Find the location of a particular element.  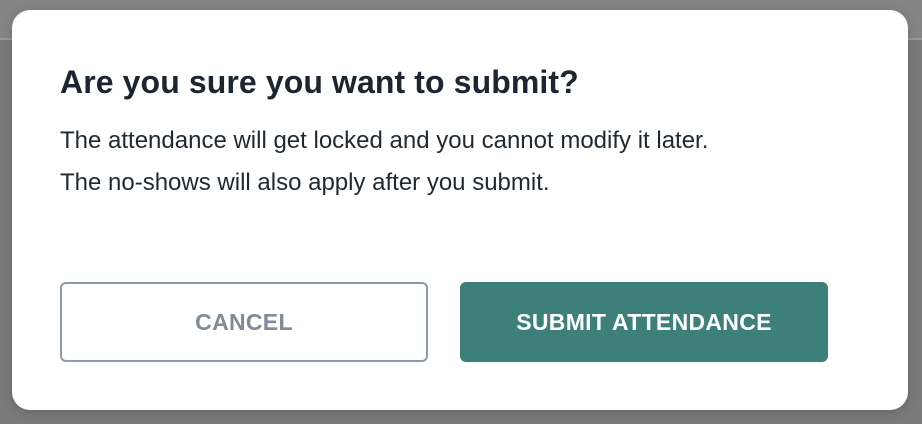

submit-attendance-button: SUBMIT ATTENDANCE is located at coordinates (644, 322).